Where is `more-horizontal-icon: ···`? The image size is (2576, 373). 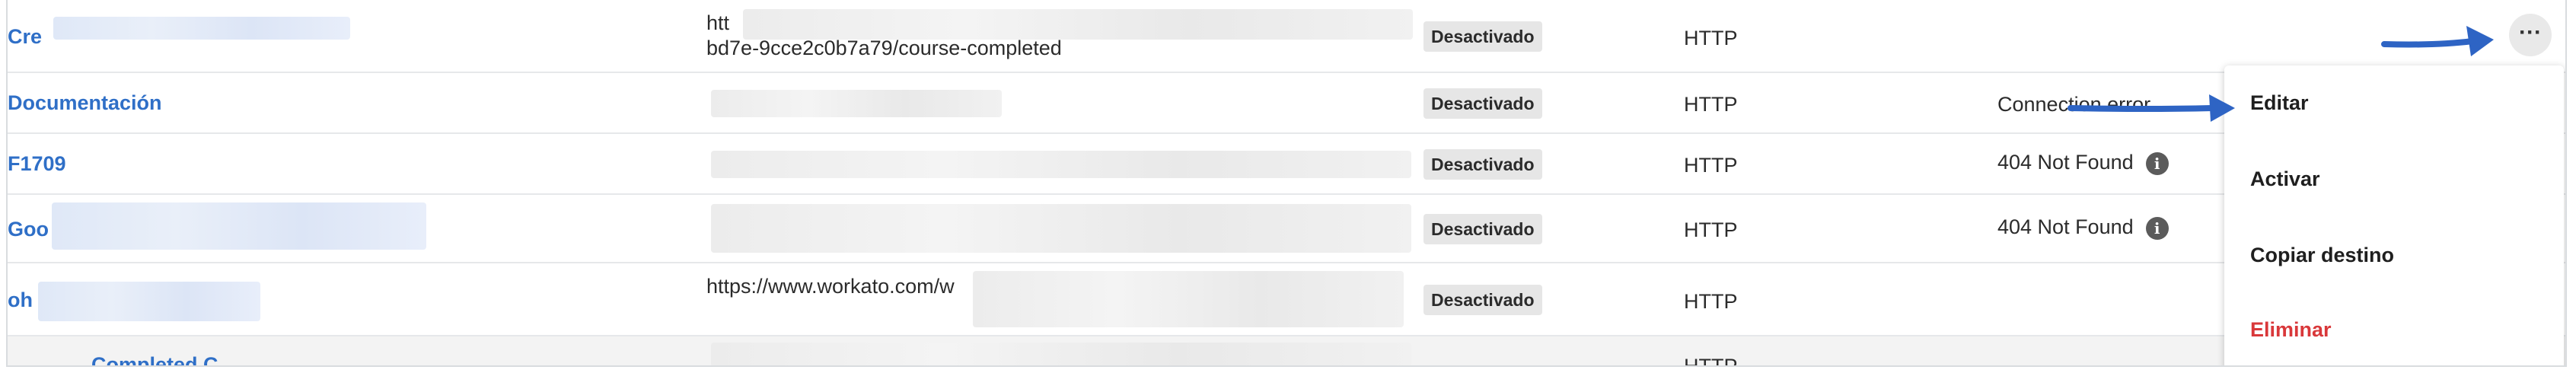
more-horizontal-icon: ··· is located at coordinates (2530, 32).